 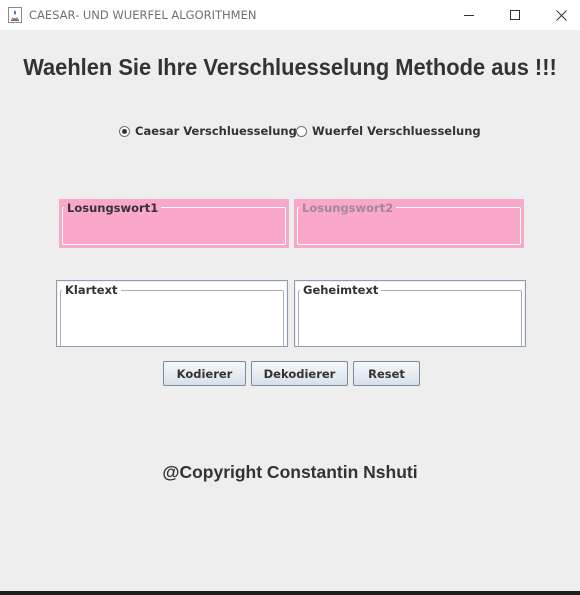 I want to click on radio-caesar: Caesar Verschluesselung, so click(x=208, y=131).